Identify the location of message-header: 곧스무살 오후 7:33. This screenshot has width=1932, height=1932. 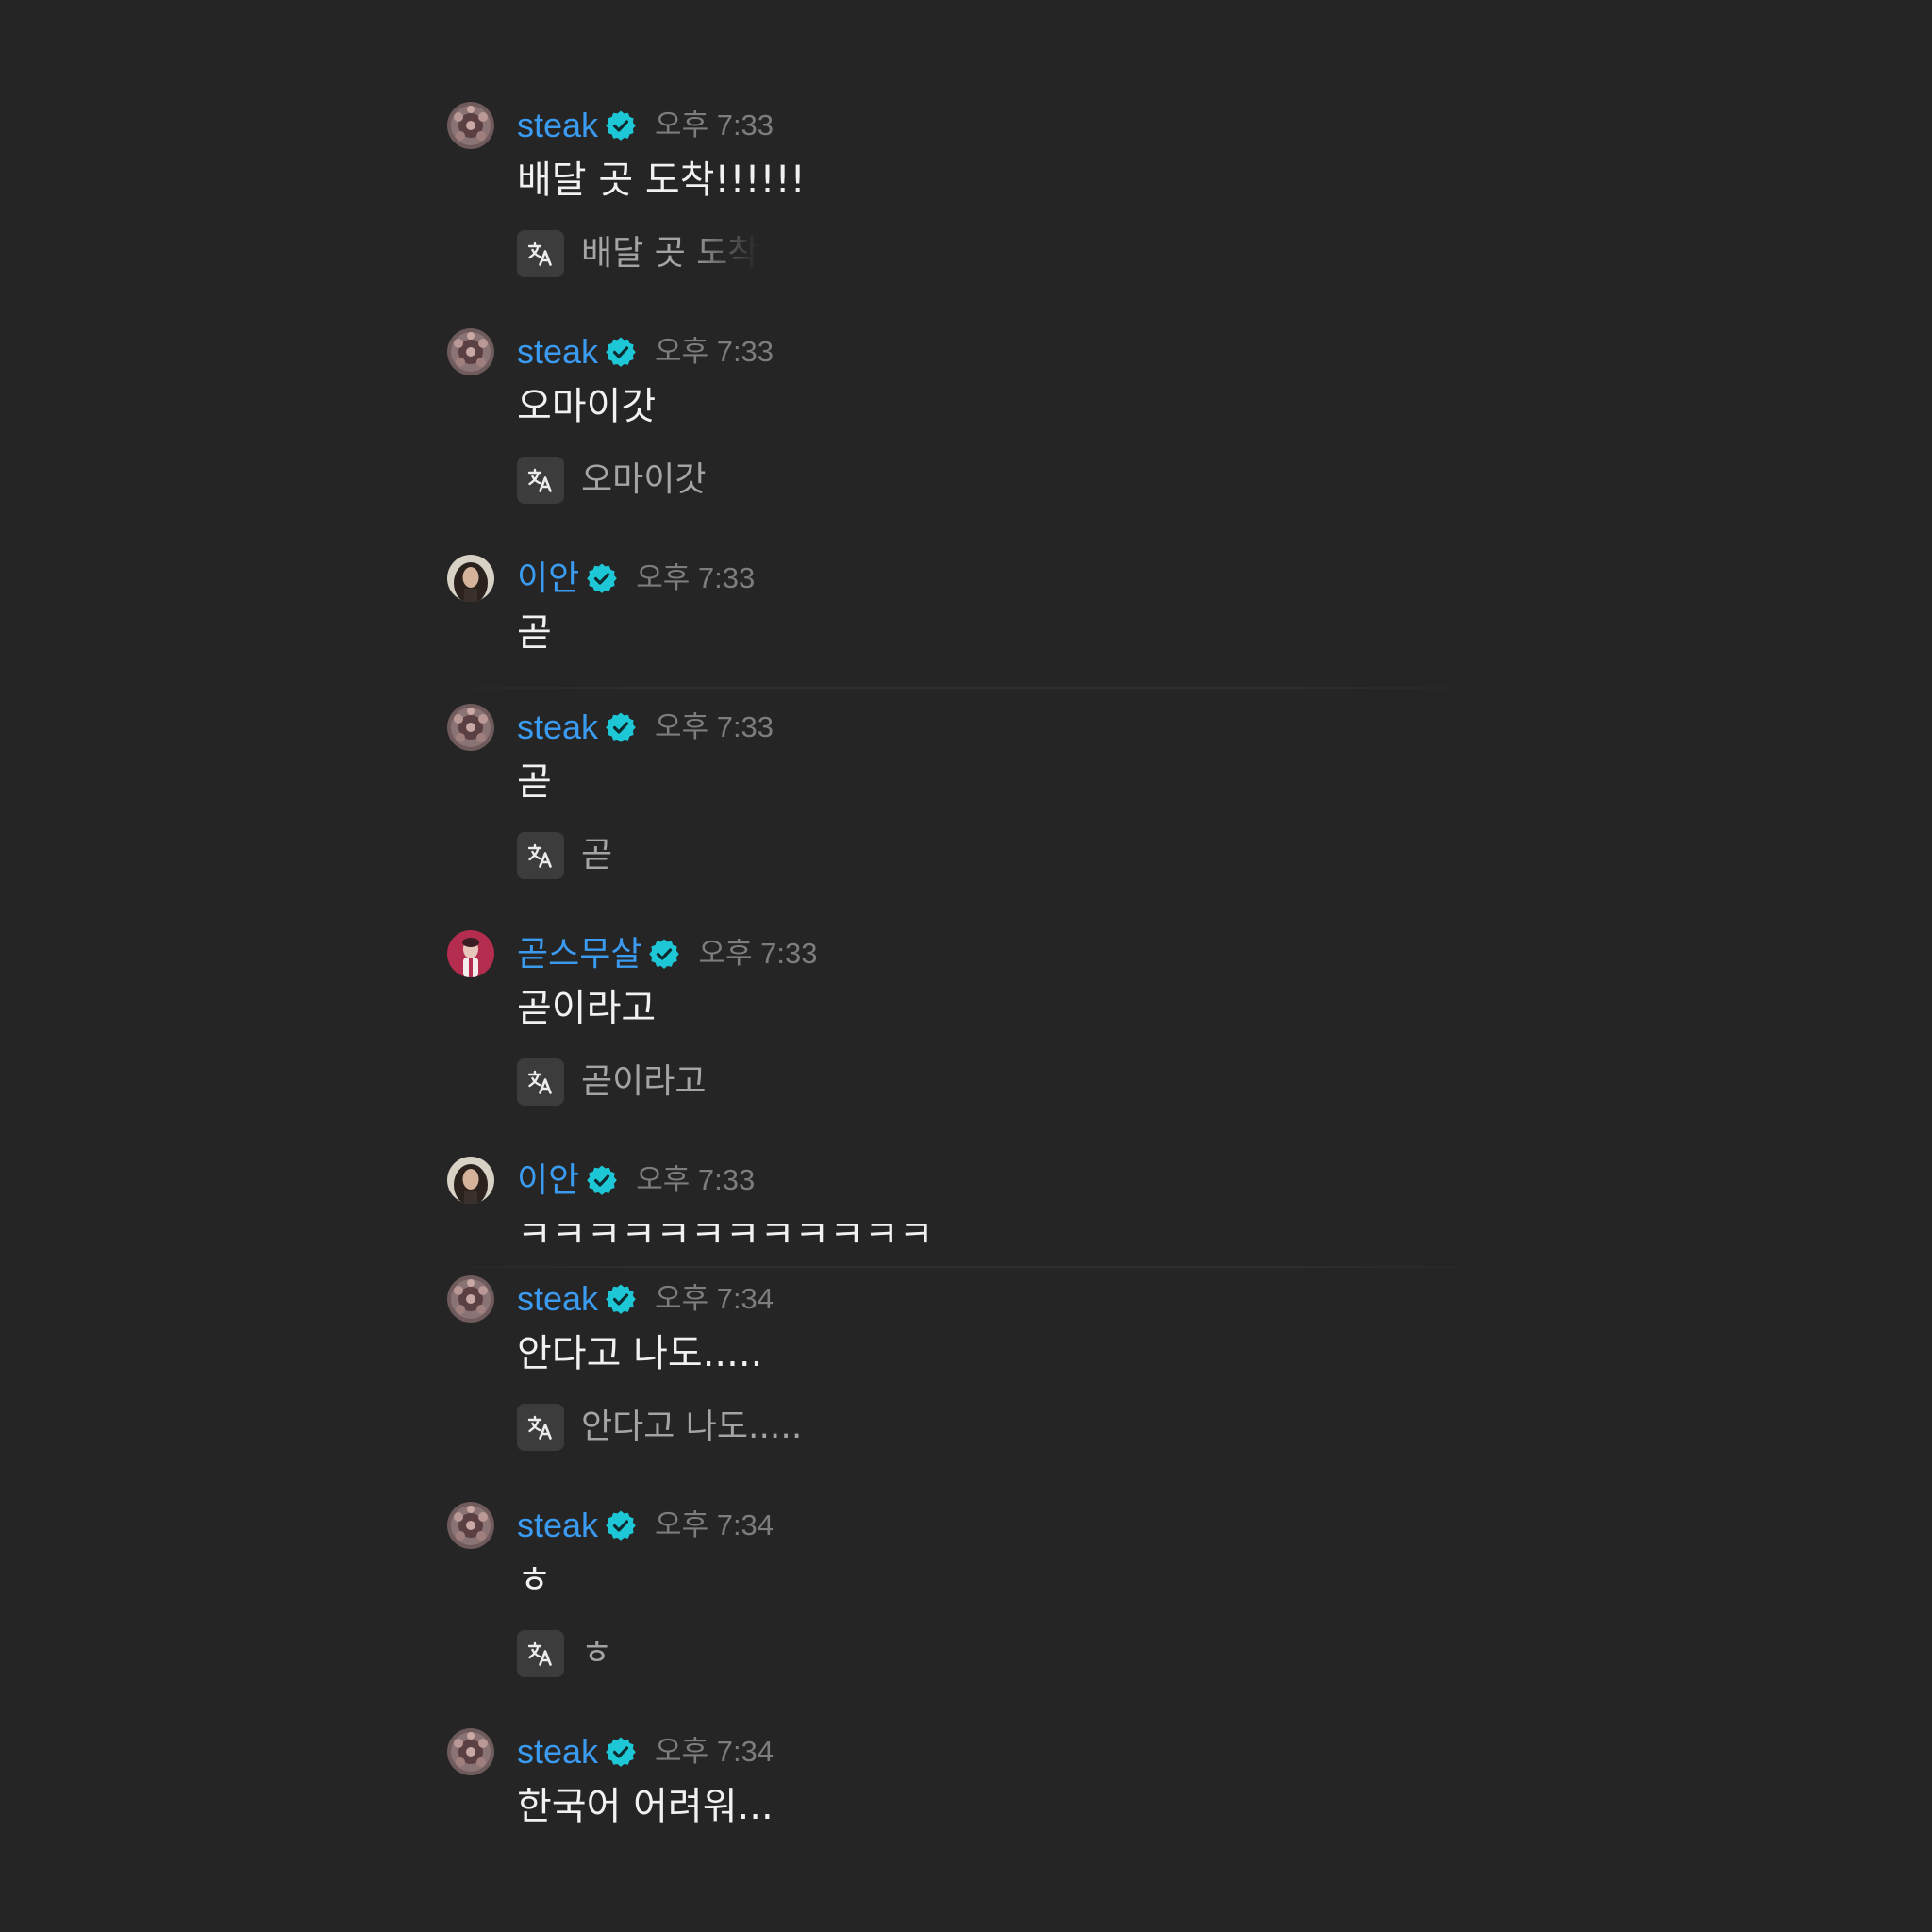
(667, 953).